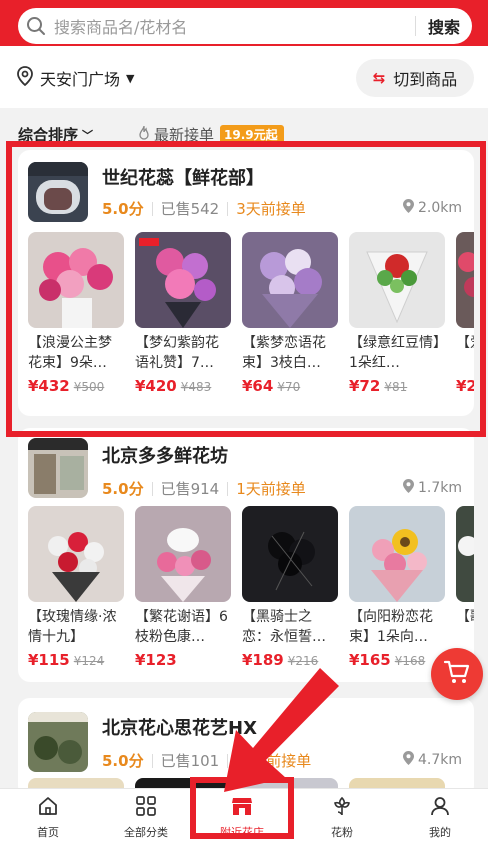  I want to click on category-icon, so click(146, 808).